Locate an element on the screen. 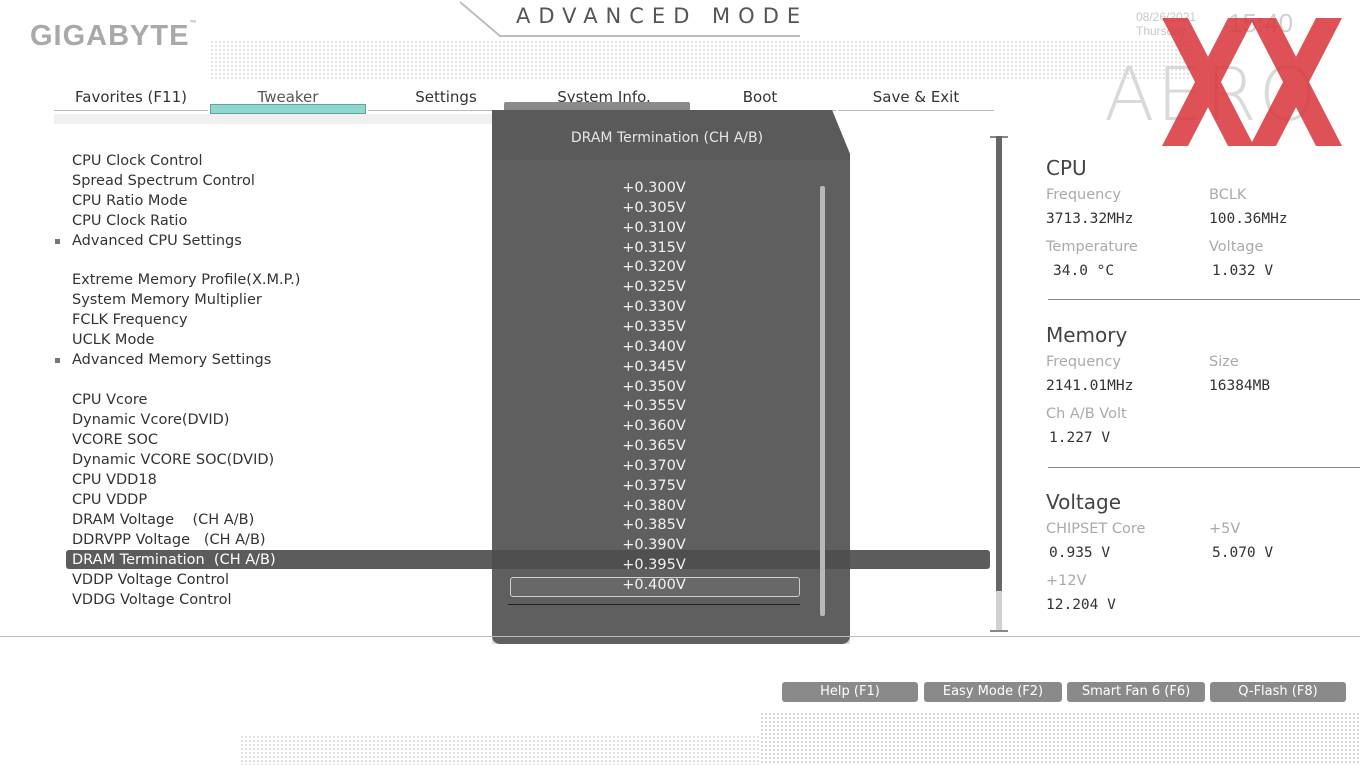  menu-item: DDRVPP Voltage (CH A/B) is located at coordinates (169, 540).